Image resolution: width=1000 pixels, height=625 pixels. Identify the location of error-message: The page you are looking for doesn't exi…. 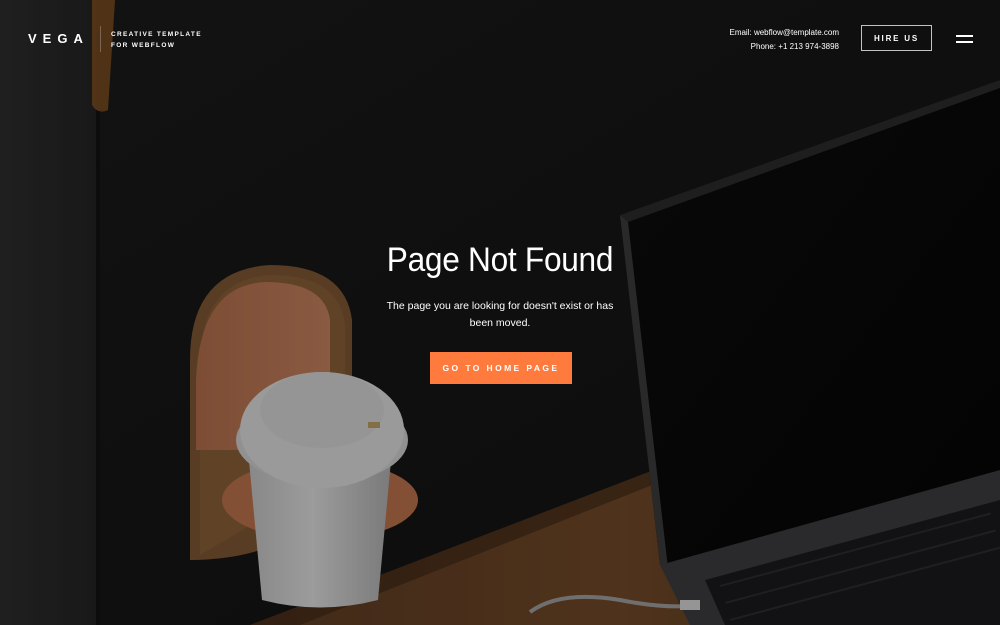
(500, 314).